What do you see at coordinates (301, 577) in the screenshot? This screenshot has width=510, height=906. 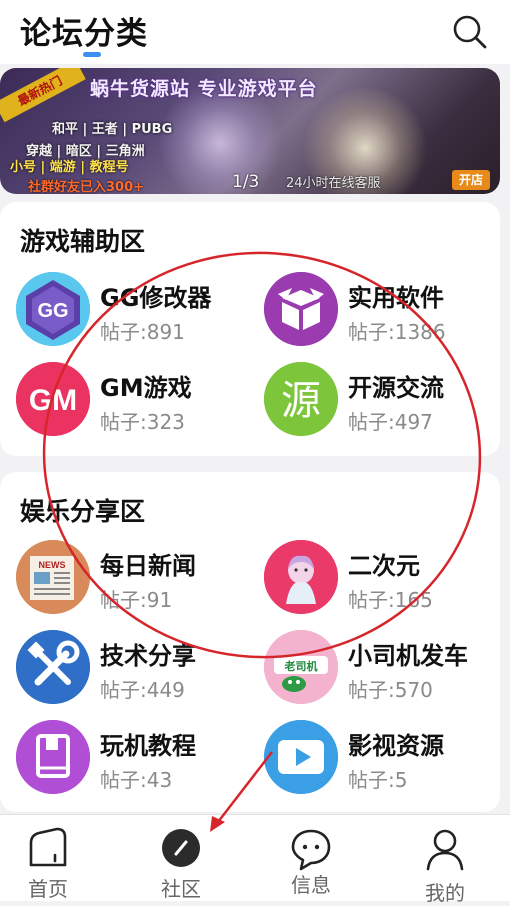 I see `anime-icon` at bounding box center [301, 577].